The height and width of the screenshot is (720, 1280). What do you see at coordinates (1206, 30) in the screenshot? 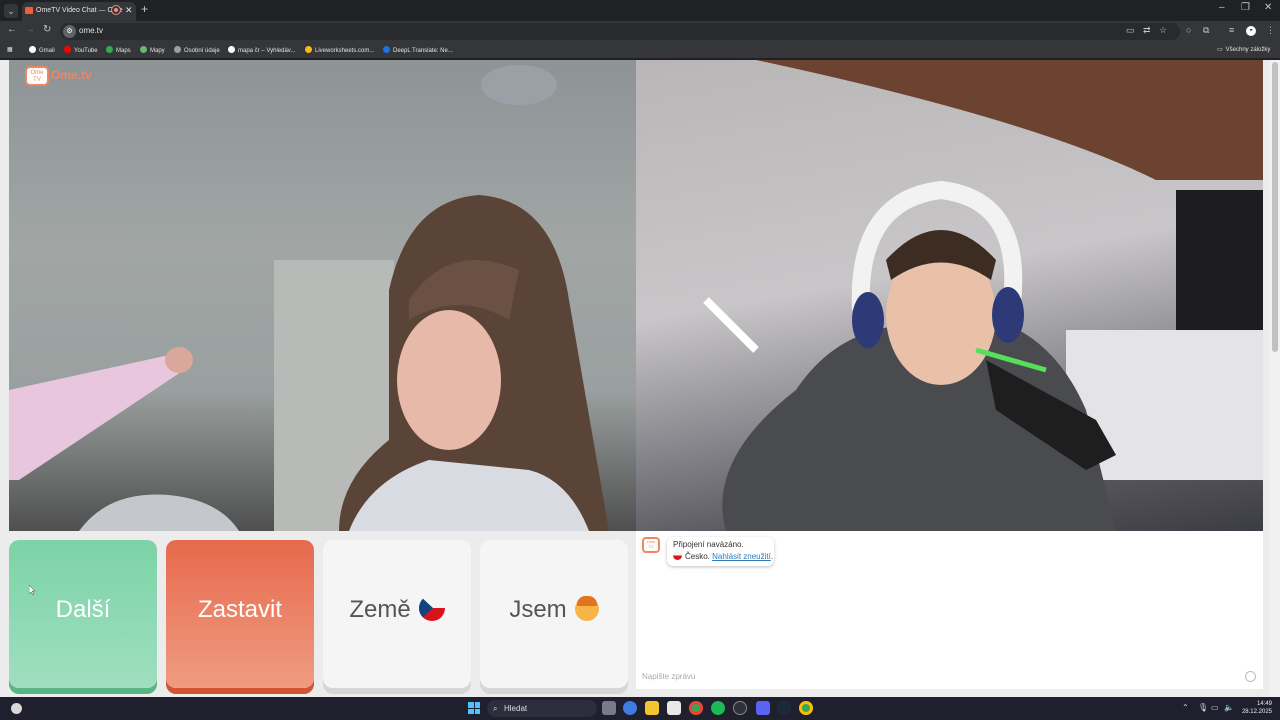
I see `extensions-icon: ⧉` at bounding box center [1206, 30].